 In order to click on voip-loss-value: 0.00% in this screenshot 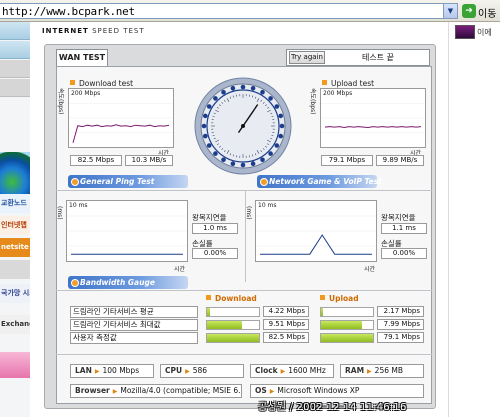, I will do `click(404, 253)`.